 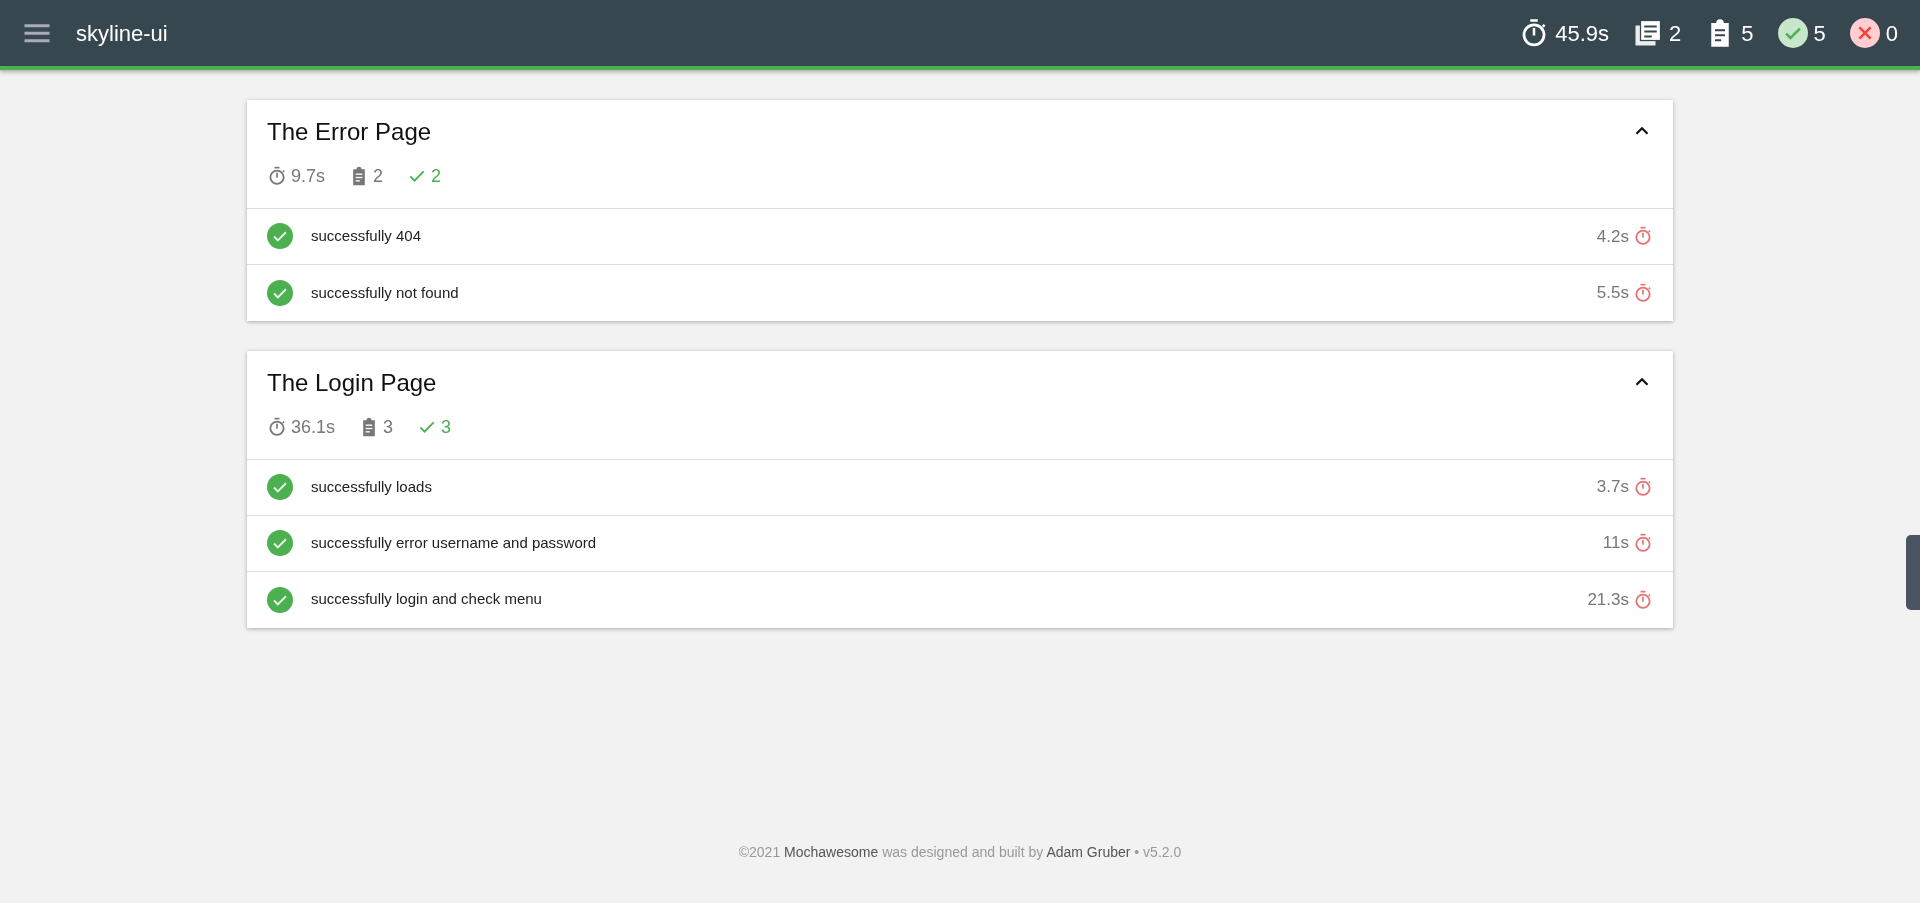 What do you see at coordinates (446, 427) in the screenshot?
I see `suite-pass-count: 3` at bounding box center [446, 427].